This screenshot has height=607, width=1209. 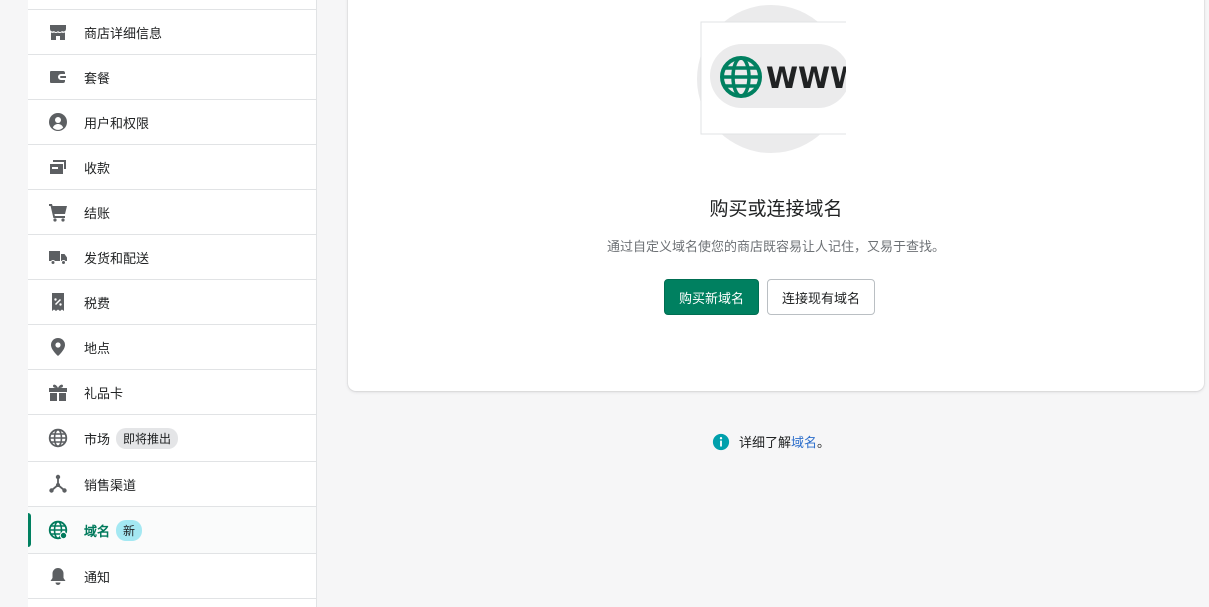 What do you see at coordinates (172, 347) in the screenshot?
I see `sidebar-item-locations: 地点` at bounding box center [172, 347].